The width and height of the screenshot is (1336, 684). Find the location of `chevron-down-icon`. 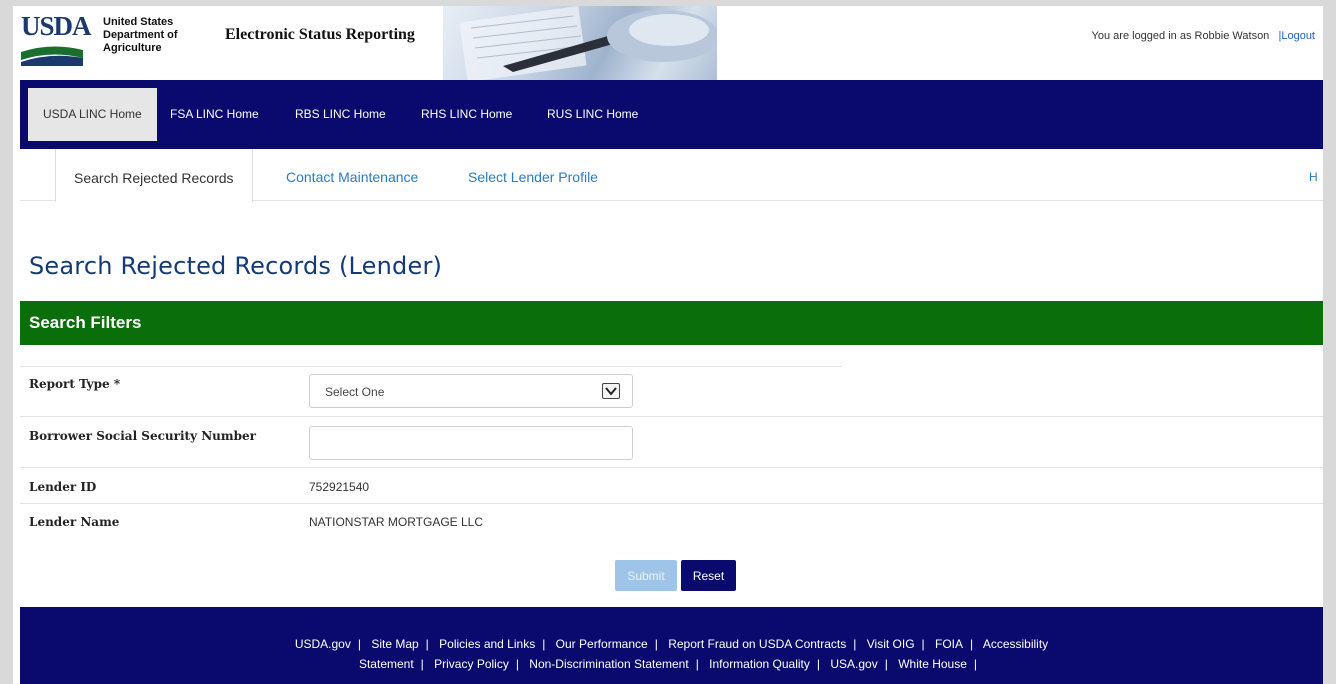

chevron-down-icon is located at coordinates (611, 391).